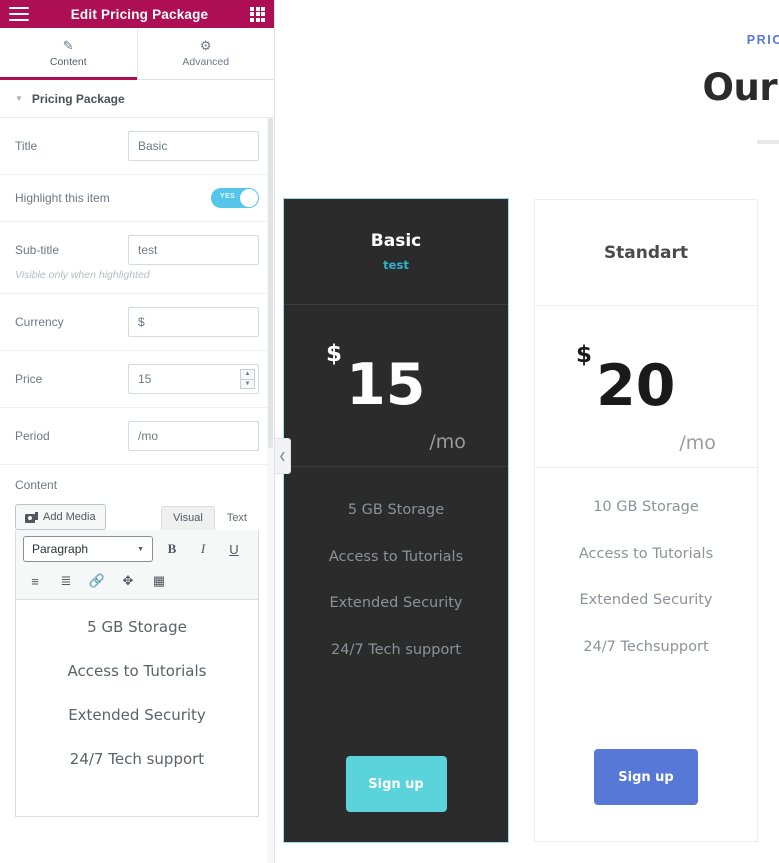 This screenshot has width=779, height=863. What do you see at coordinates (31, 517) in the screenshot?
I see `camera-icon` at bounding box center [31, 517].